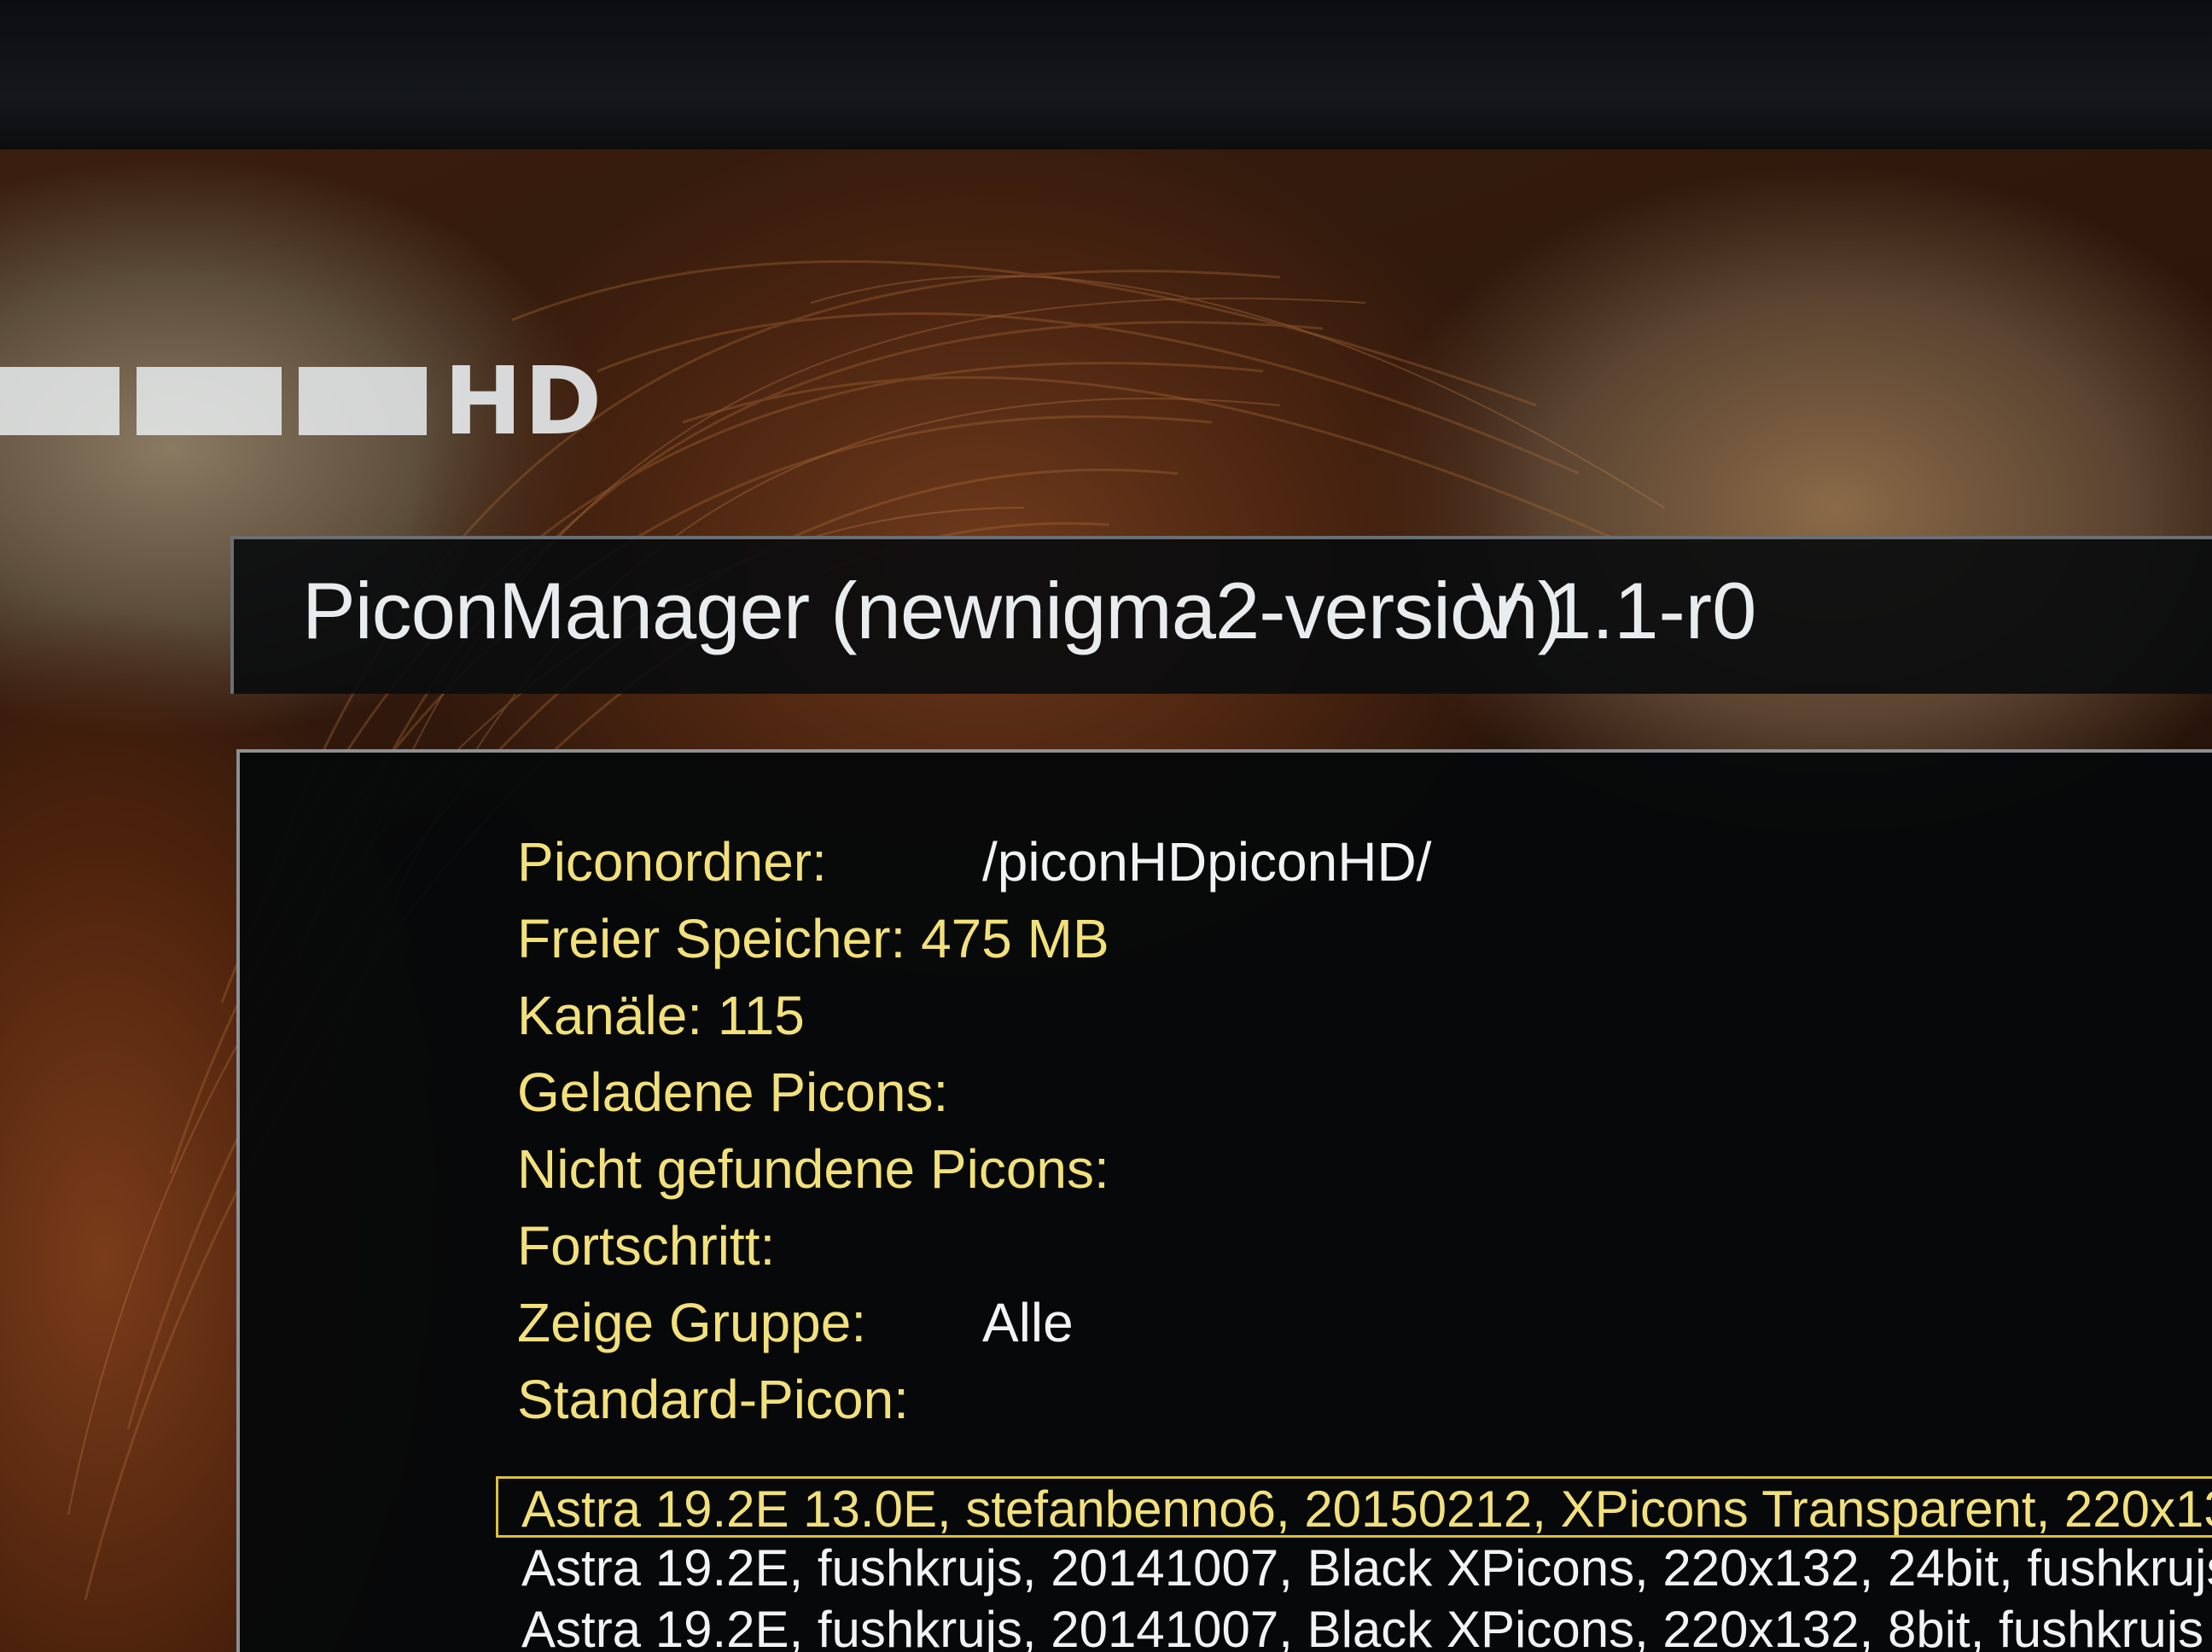 Image resolution: width=2212 pixels, height=1652 pixels. What do you see at coordinates (661, 1015) in the screenshot?
I see `kanaele: Kanäle: 115` at bounding box center [661, 1015].